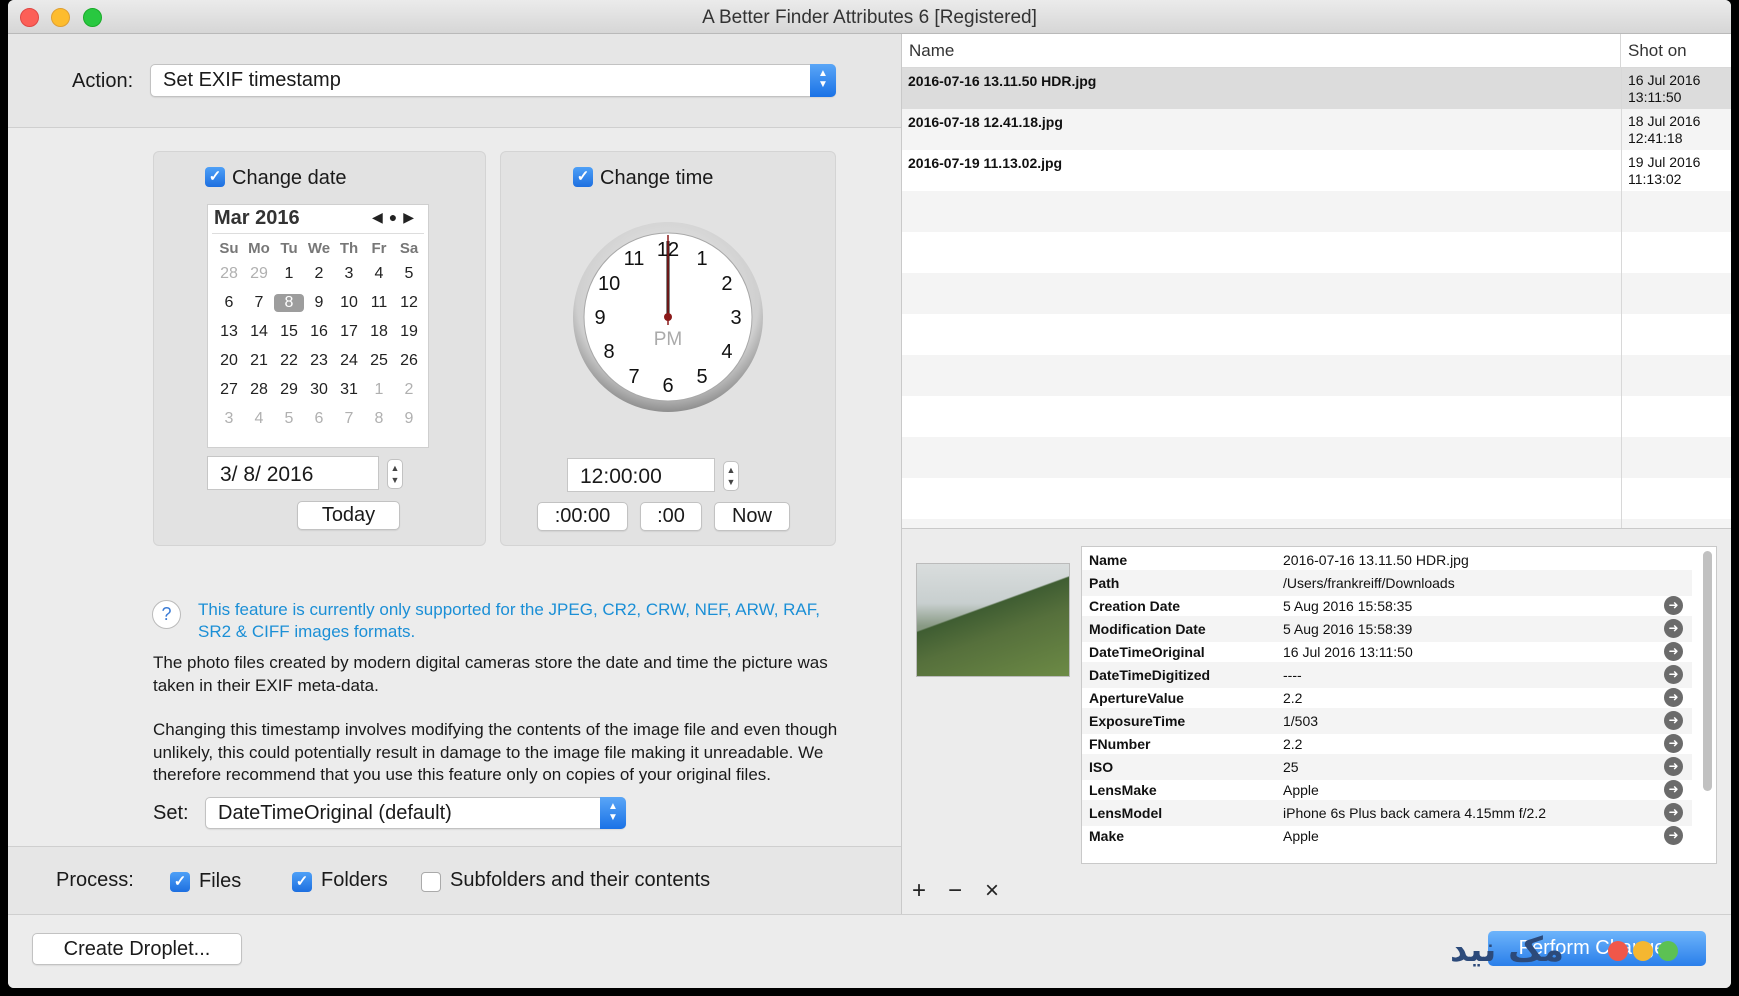 Image resolution: width=1739 pixels, height=996 pixels. I want to click on calendar-day: 12, so click(409, 303).